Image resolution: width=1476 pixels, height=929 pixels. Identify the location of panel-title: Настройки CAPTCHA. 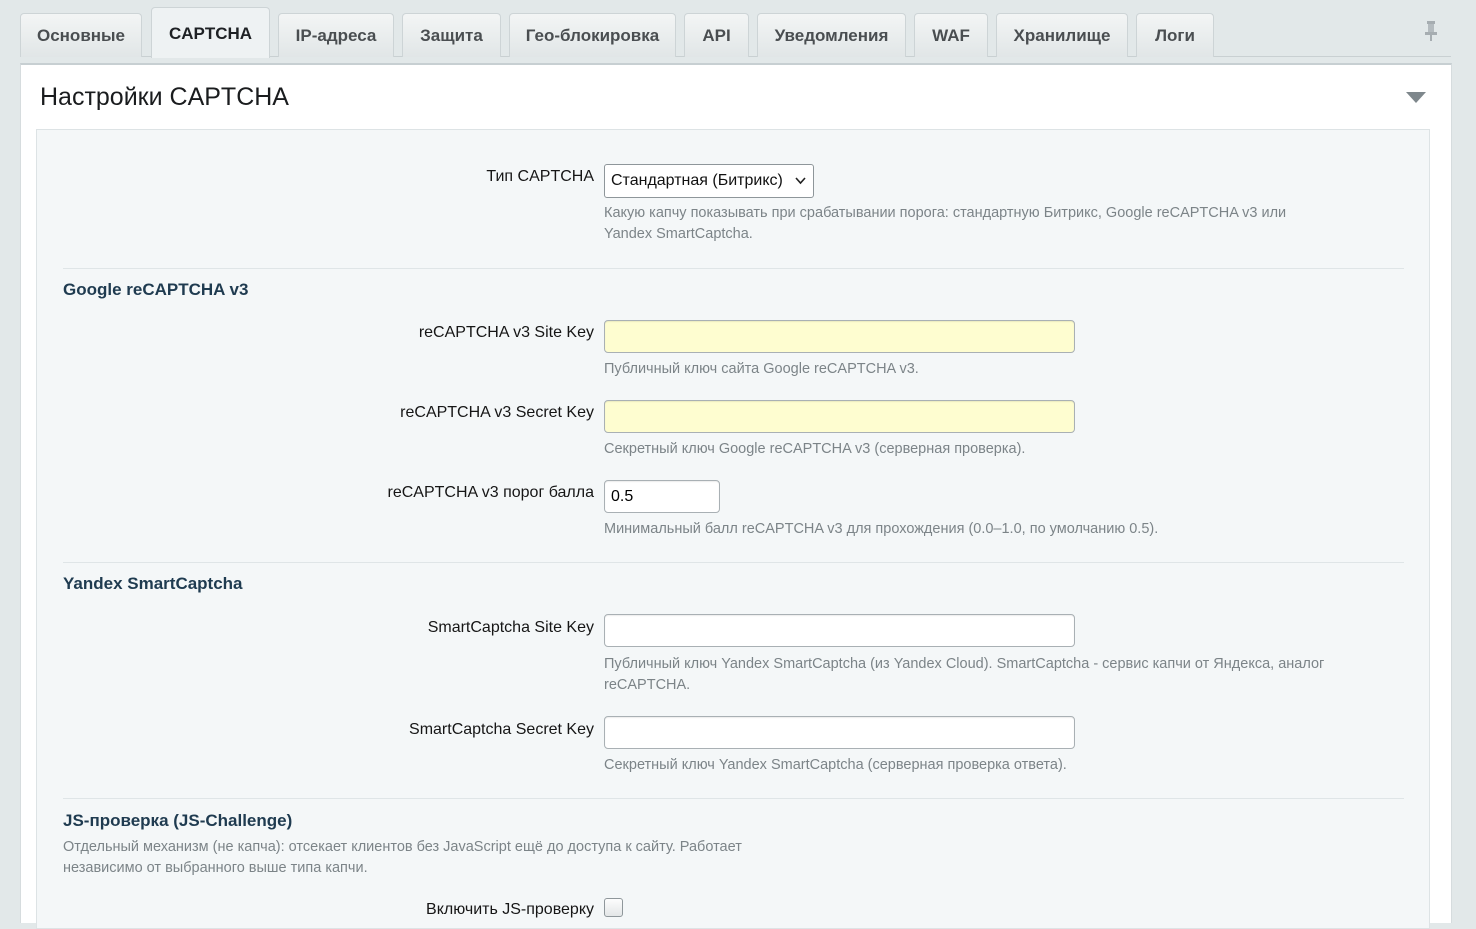
(164, 97).